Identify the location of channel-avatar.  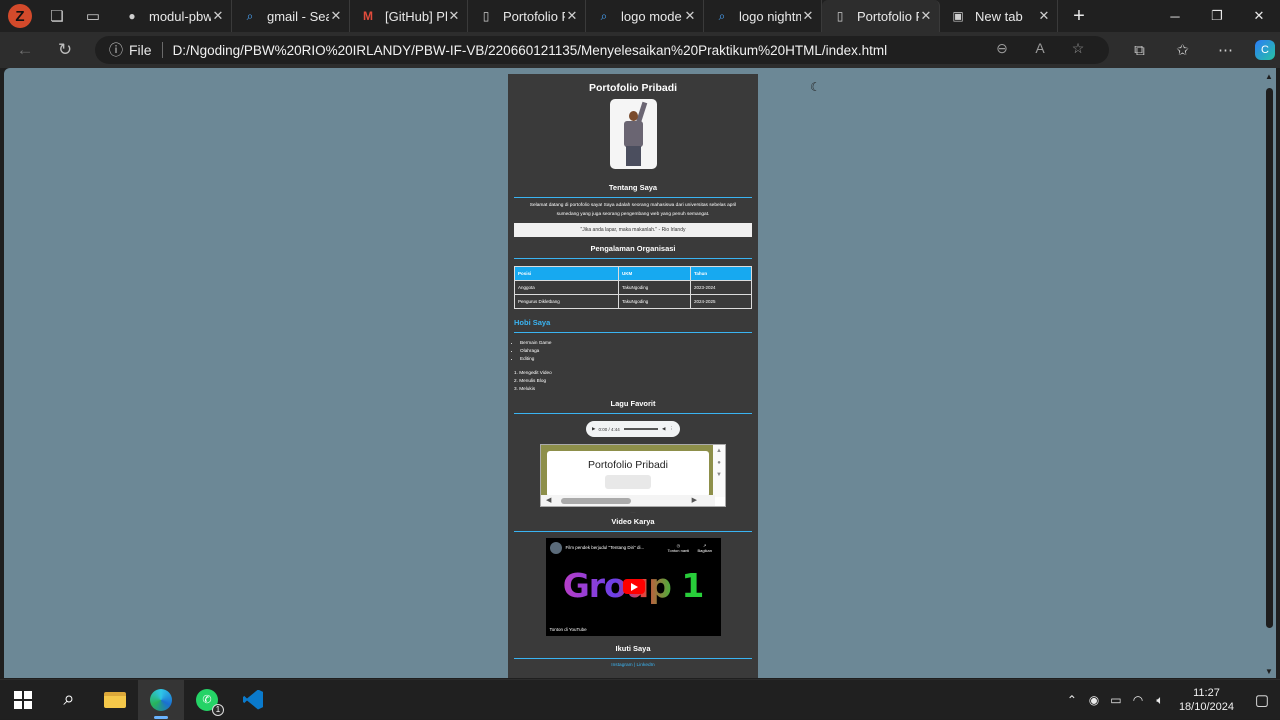
(555, 548).